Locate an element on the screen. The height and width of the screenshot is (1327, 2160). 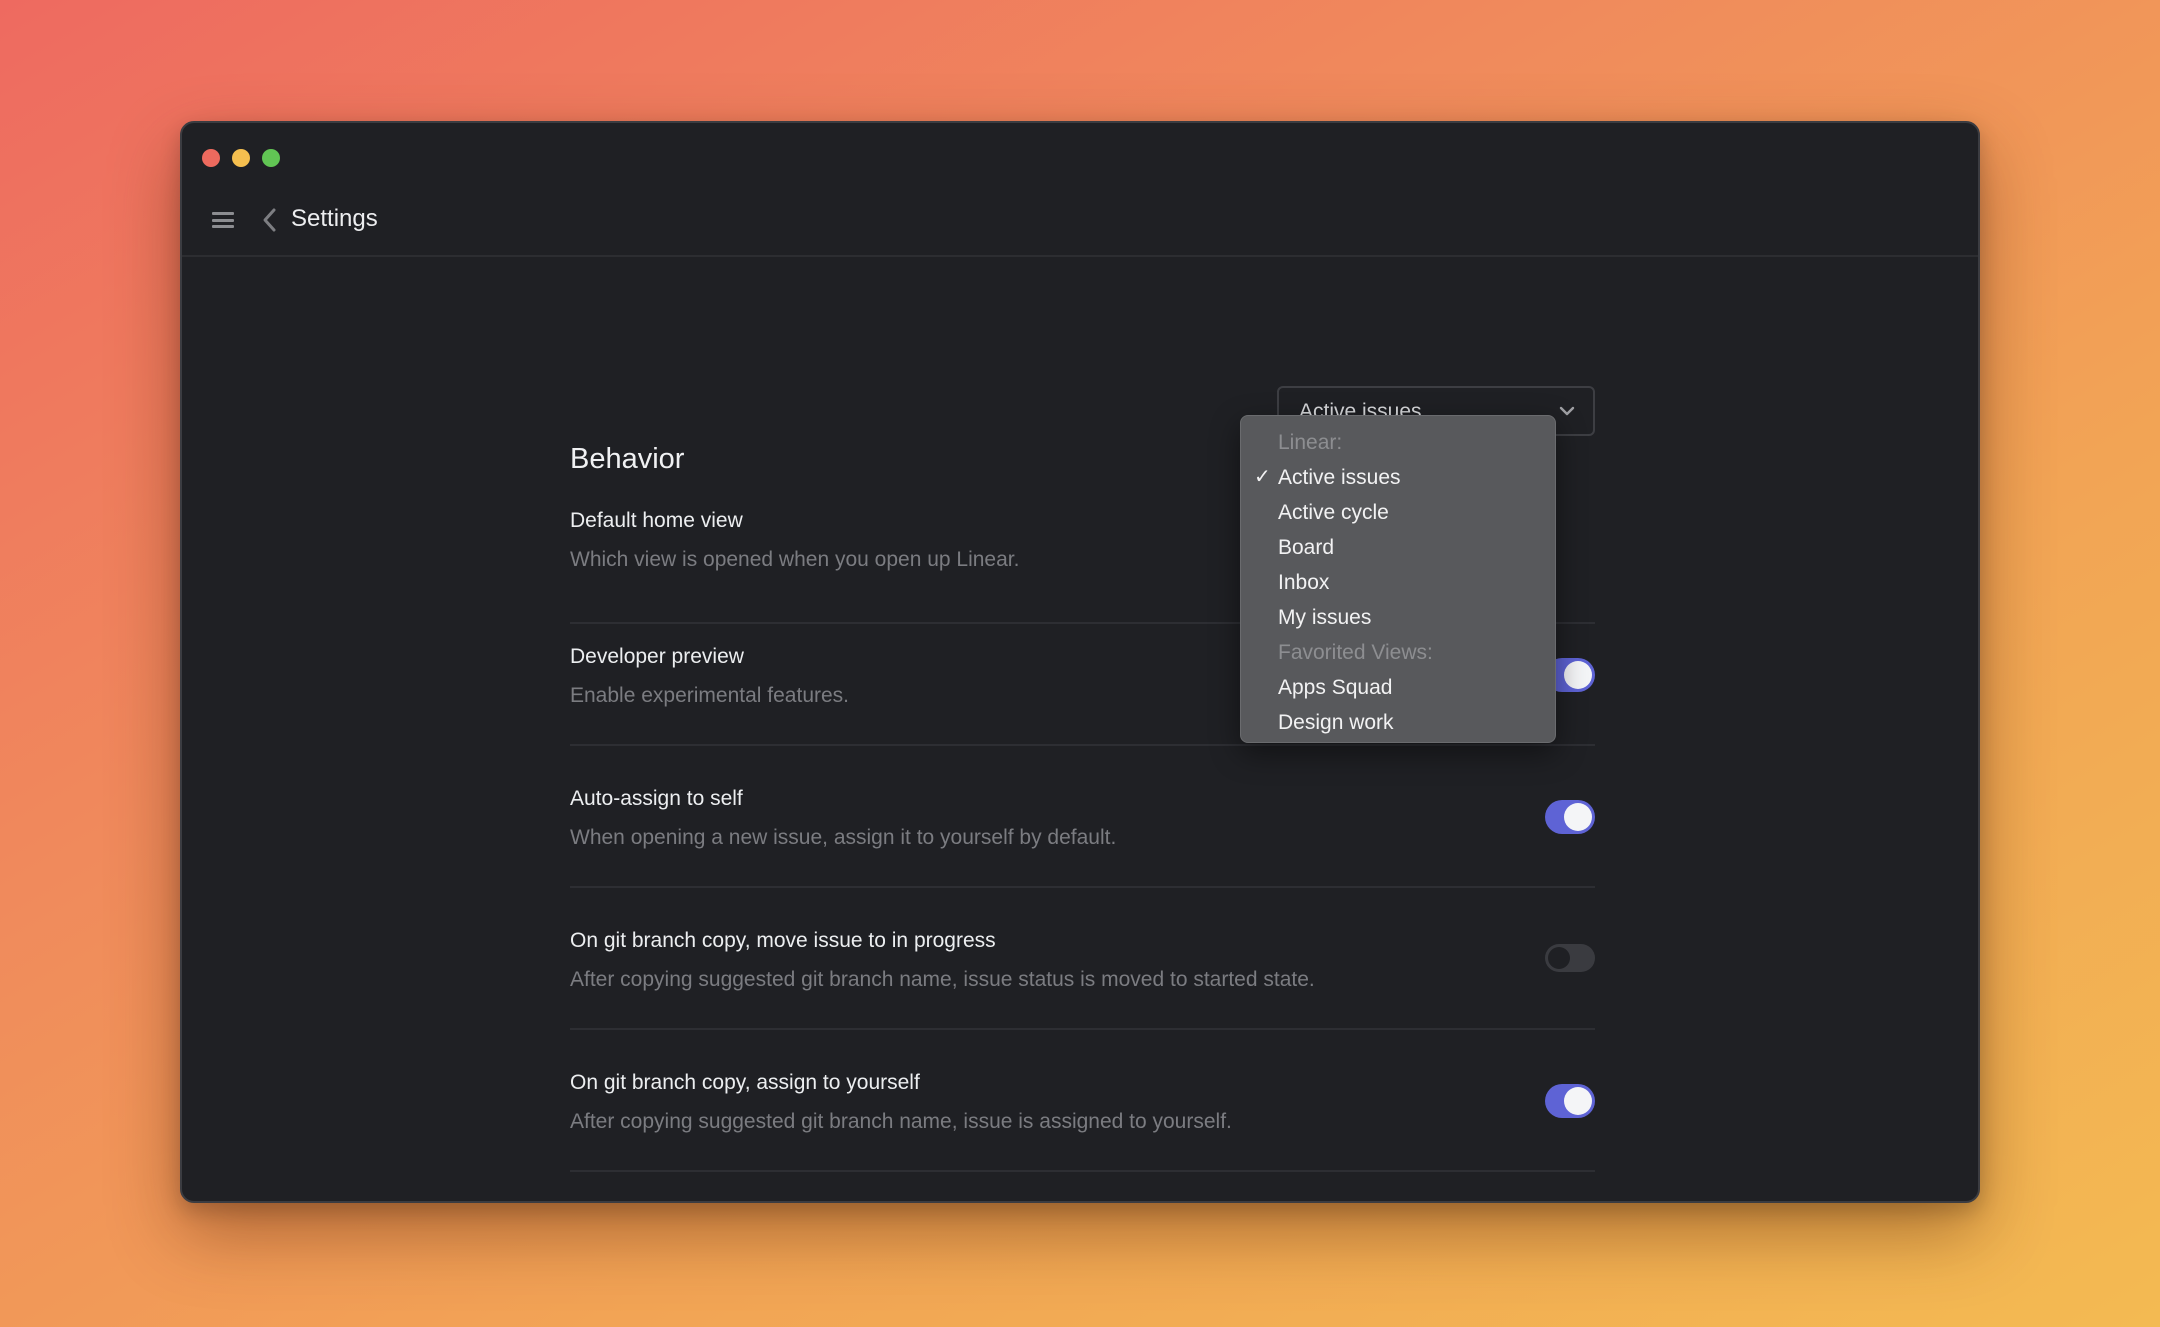
header-bar: Settings is located at coordinates (1080, 222).